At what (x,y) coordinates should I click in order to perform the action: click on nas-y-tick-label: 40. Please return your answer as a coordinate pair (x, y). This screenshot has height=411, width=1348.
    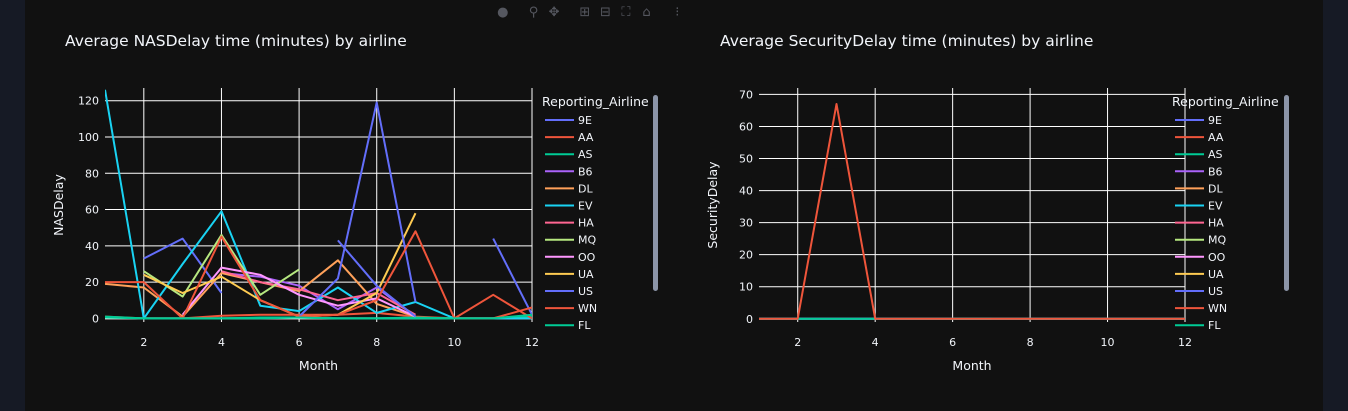
    Looking at the image, I should click on (92, 246).